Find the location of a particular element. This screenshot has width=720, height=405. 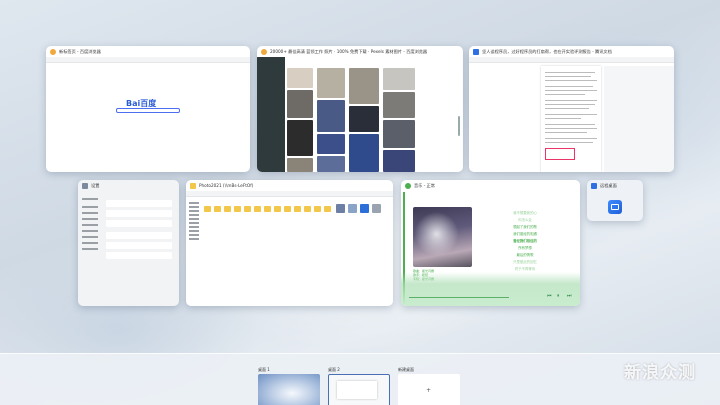

file-icon is located at coordinates (376, 208).